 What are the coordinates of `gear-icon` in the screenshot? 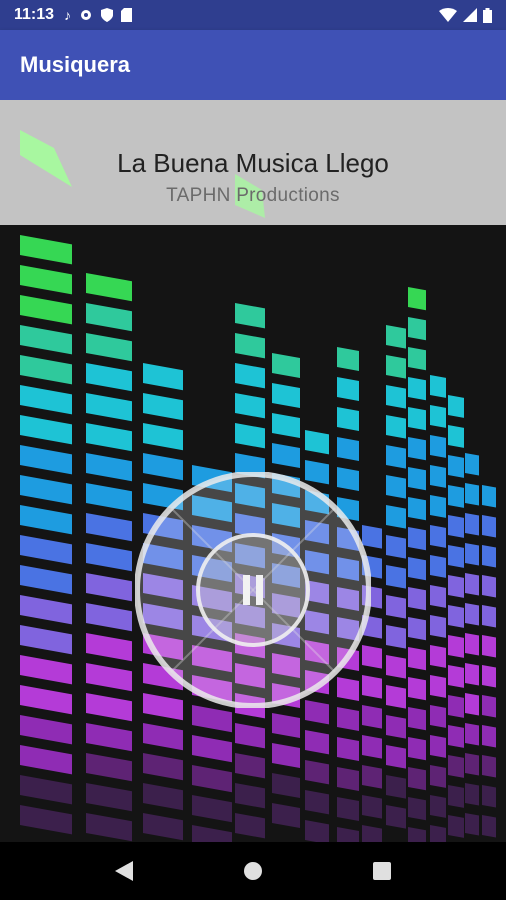 It's located at (86, 15).